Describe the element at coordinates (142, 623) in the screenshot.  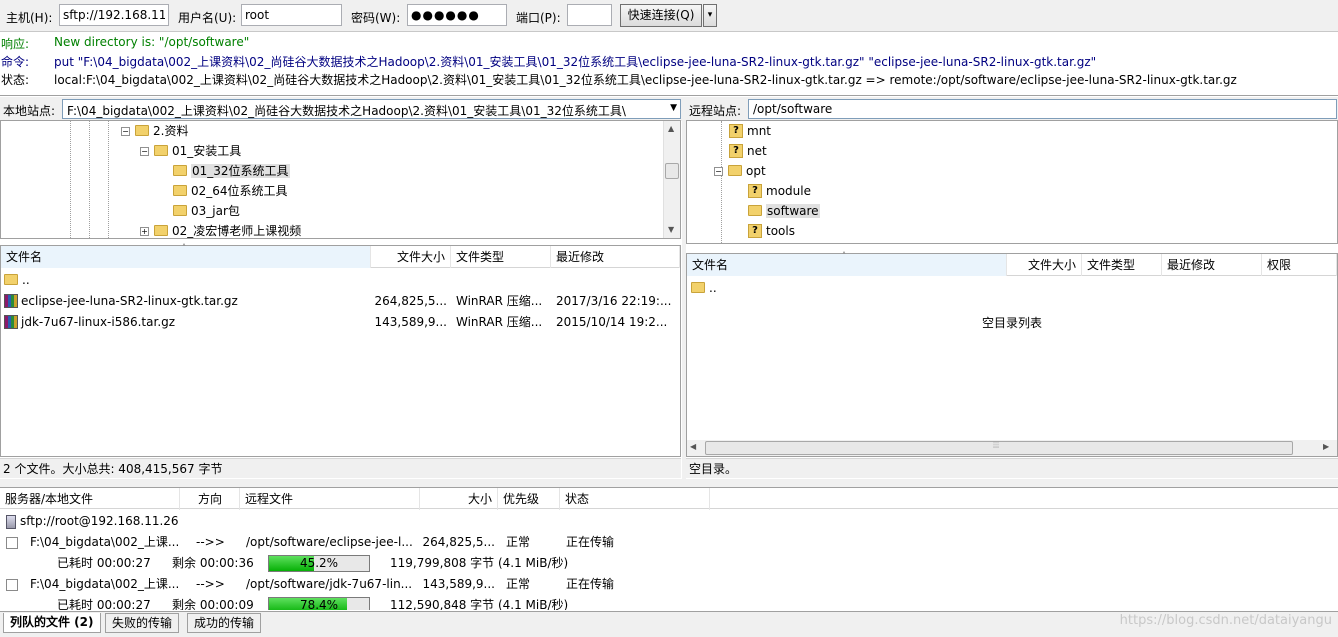
I see `tab-failed-transfers: 失败的传输` at that location.